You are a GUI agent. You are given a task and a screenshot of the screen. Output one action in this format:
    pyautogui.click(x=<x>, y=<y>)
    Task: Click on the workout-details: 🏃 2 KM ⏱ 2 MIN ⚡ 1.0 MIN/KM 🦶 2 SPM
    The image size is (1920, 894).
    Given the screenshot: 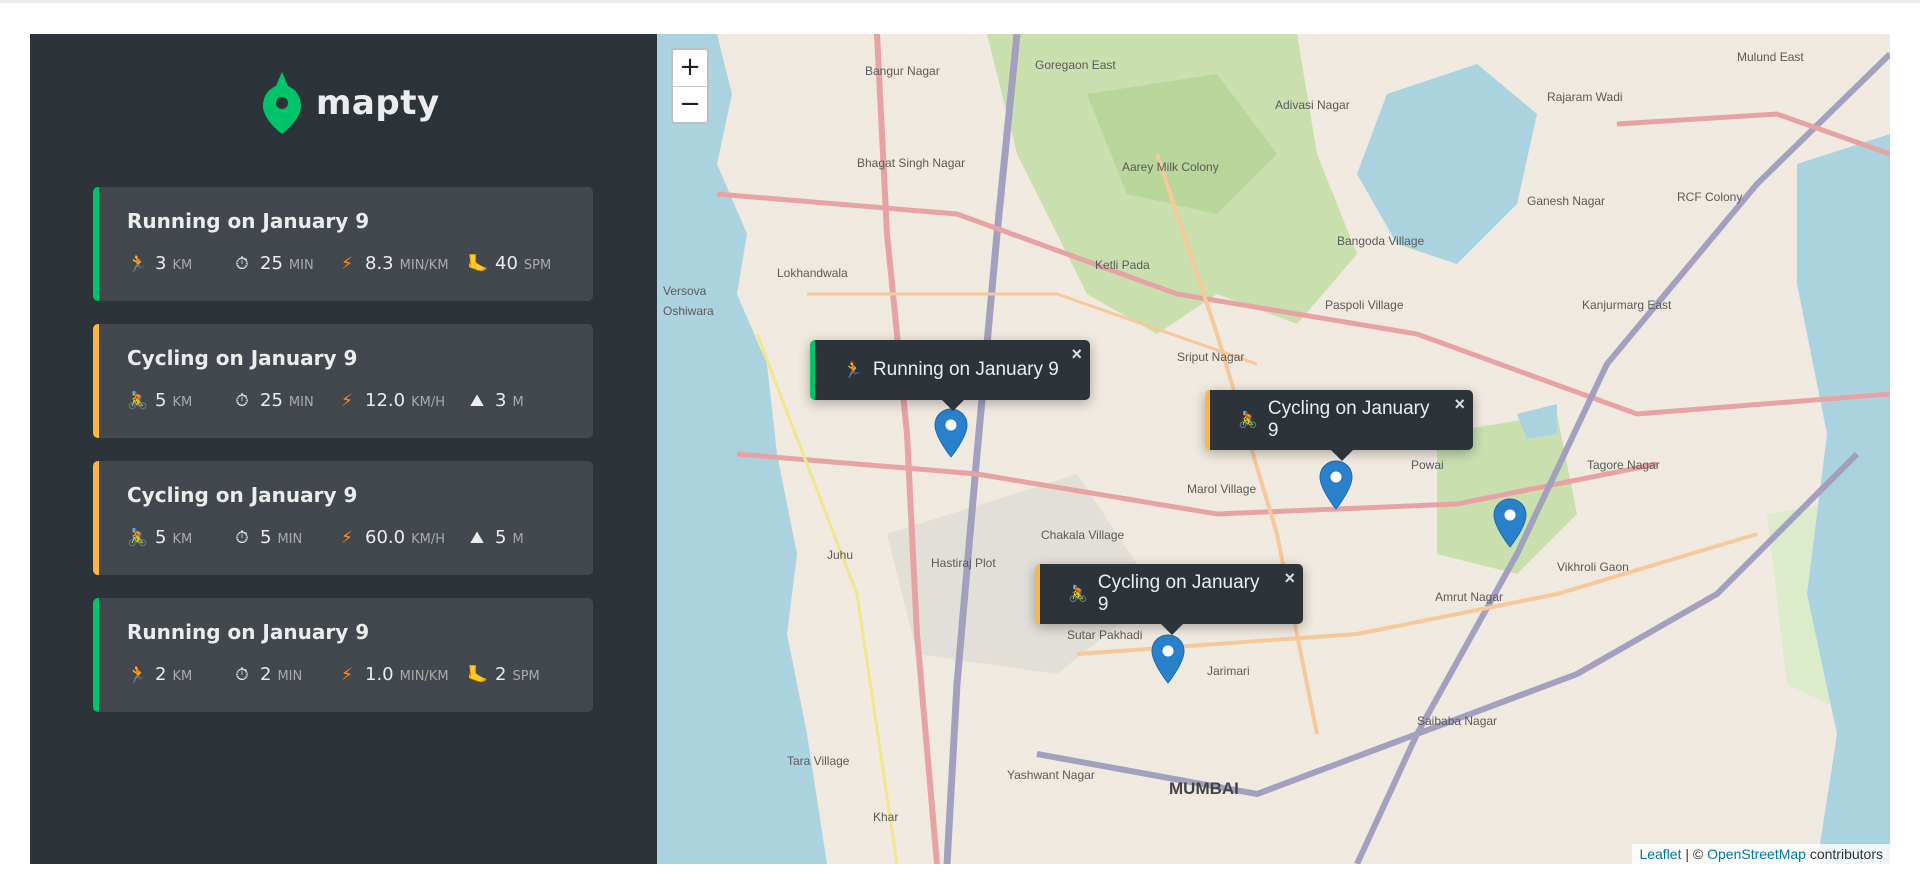 What is the action you would take?
    pyautogui.click(x=349, y=674)
    